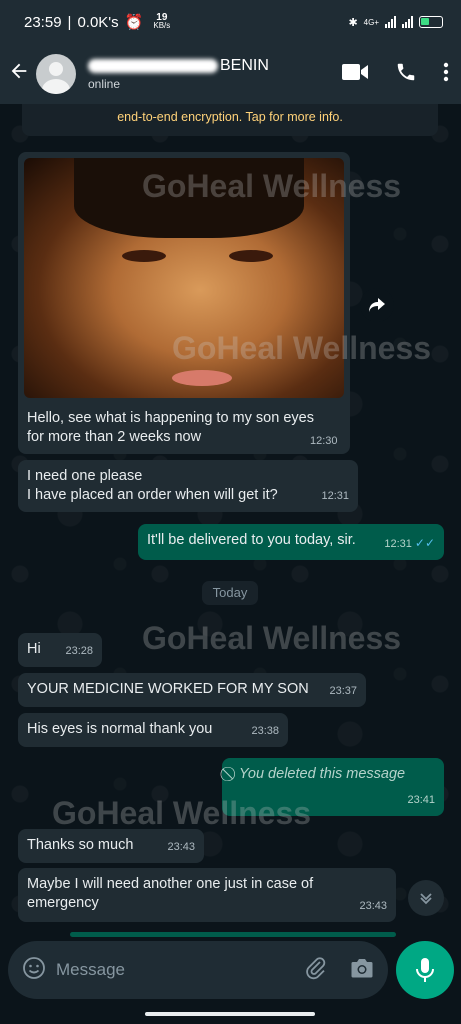 This screenshot has height=1024, width=461. Describe the element at coordinates (362, 970) in the screenshot. I see `camera-icon` at that location.